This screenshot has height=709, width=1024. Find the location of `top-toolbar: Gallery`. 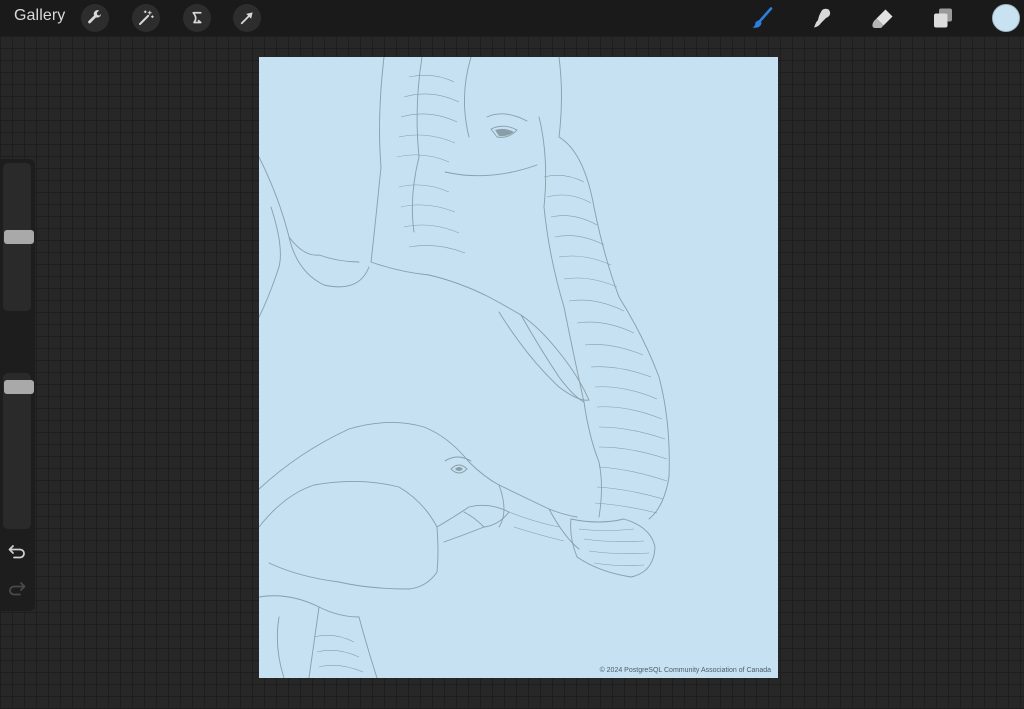

top-toolbar: Gallery is located at coordinates (512, 18).